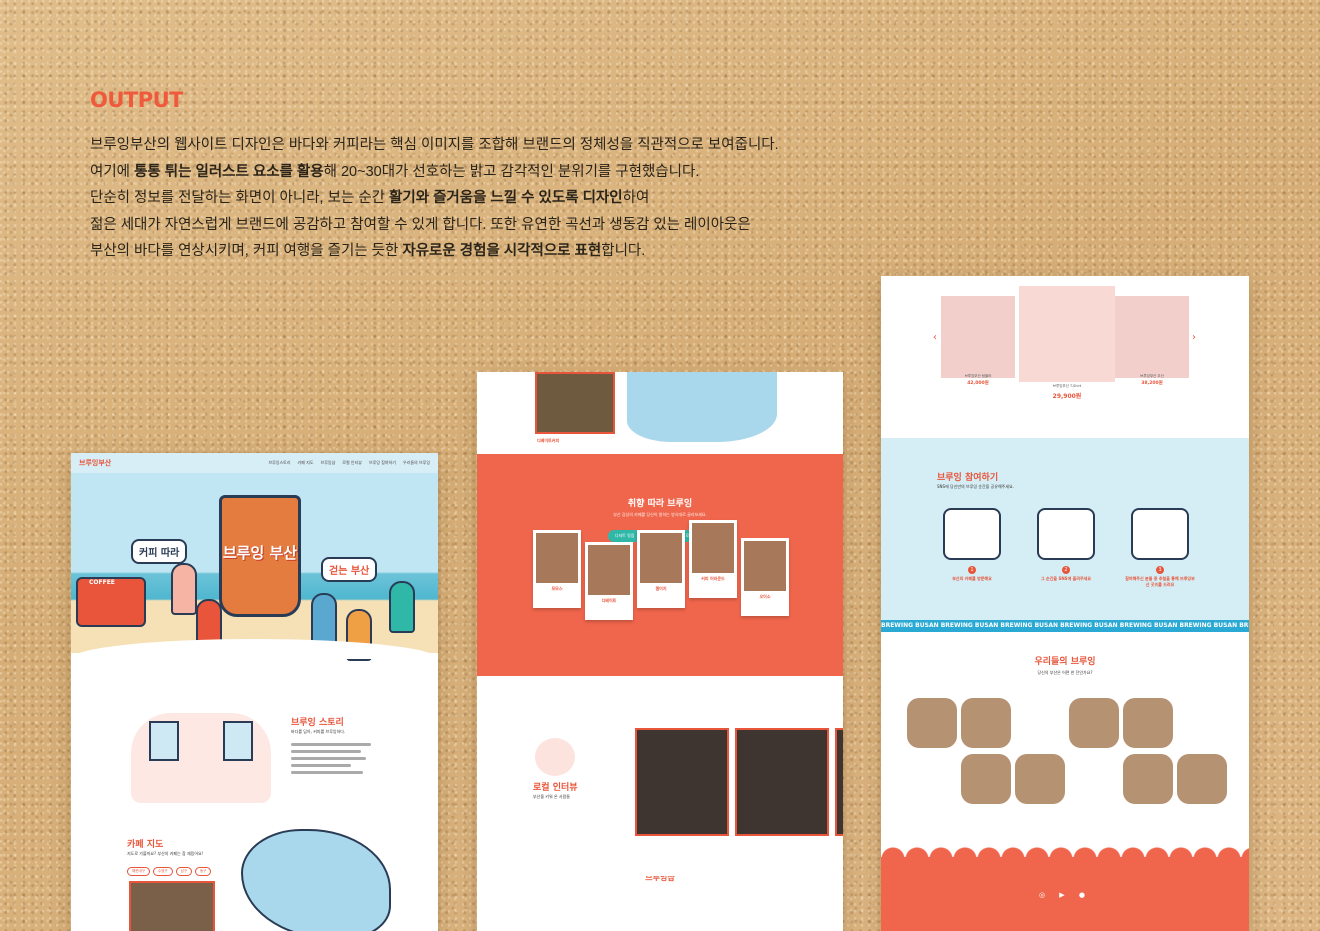 The width and height of the screenshot is (1320, 931). I want to click on step-number: 1, so click(972, 570).